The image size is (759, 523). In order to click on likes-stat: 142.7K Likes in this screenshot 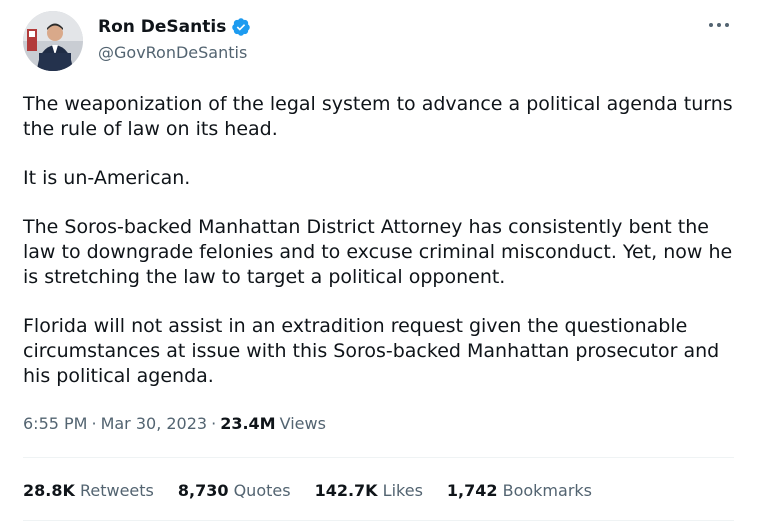, I will do `click(369, 490)`.